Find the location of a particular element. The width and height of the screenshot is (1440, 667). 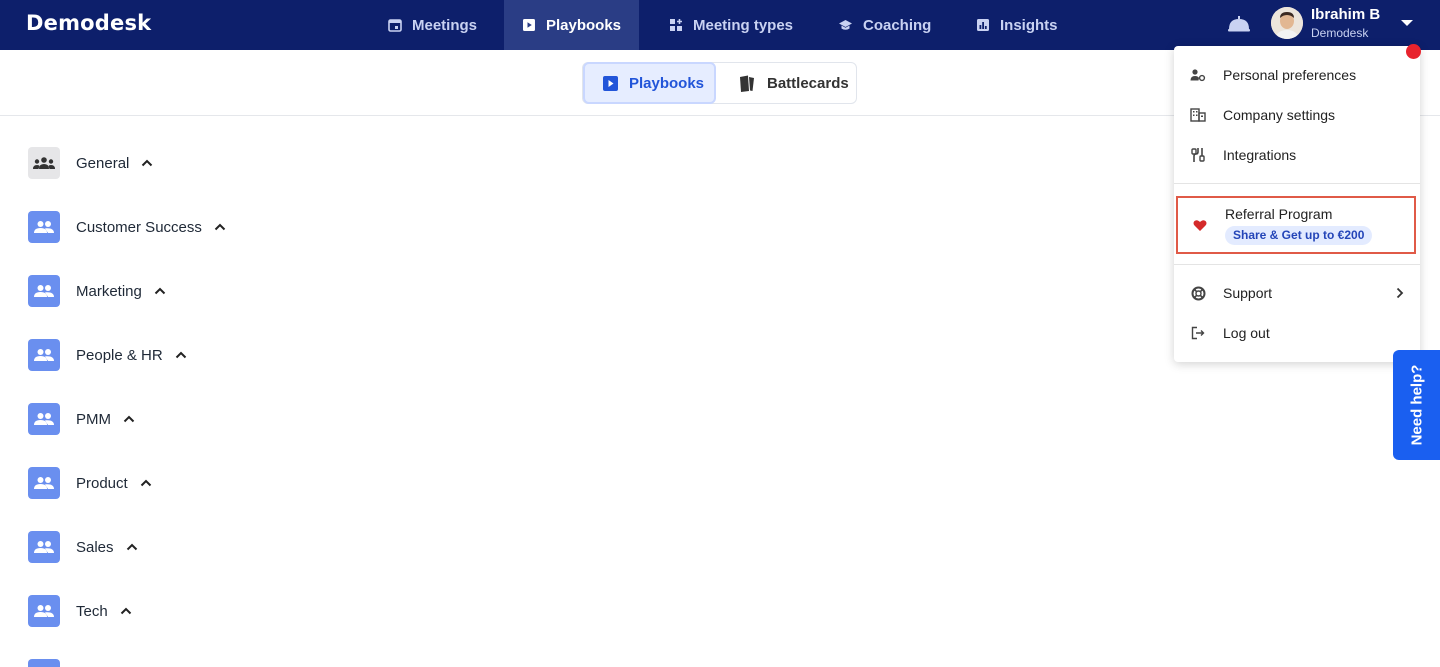

logout-icon is located at coordinates (1198, 333).